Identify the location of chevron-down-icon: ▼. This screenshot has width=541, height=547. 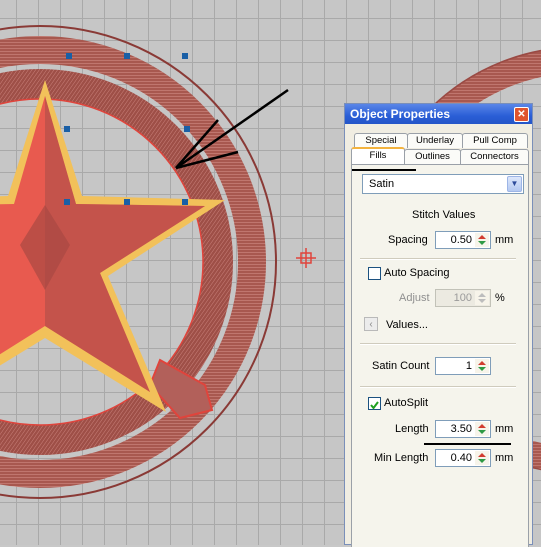
(514, 184).